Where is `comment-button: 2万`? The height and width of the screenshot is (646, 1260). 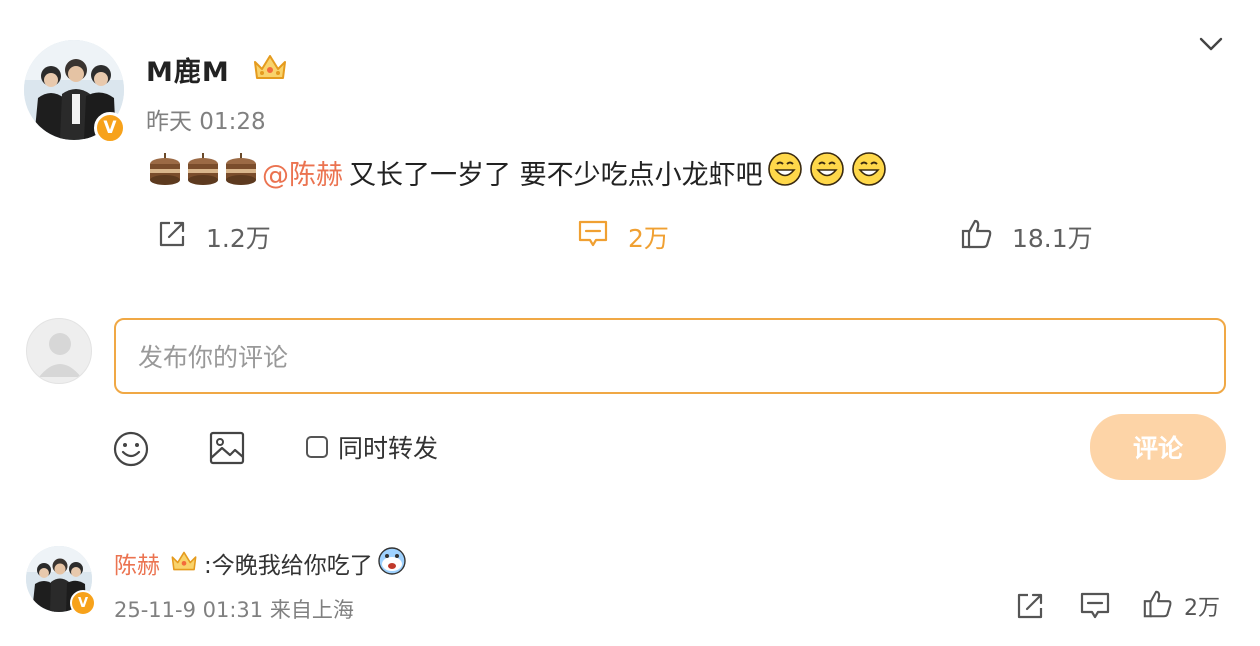
comment-button: 2万 is located at coordinates (622, 237).